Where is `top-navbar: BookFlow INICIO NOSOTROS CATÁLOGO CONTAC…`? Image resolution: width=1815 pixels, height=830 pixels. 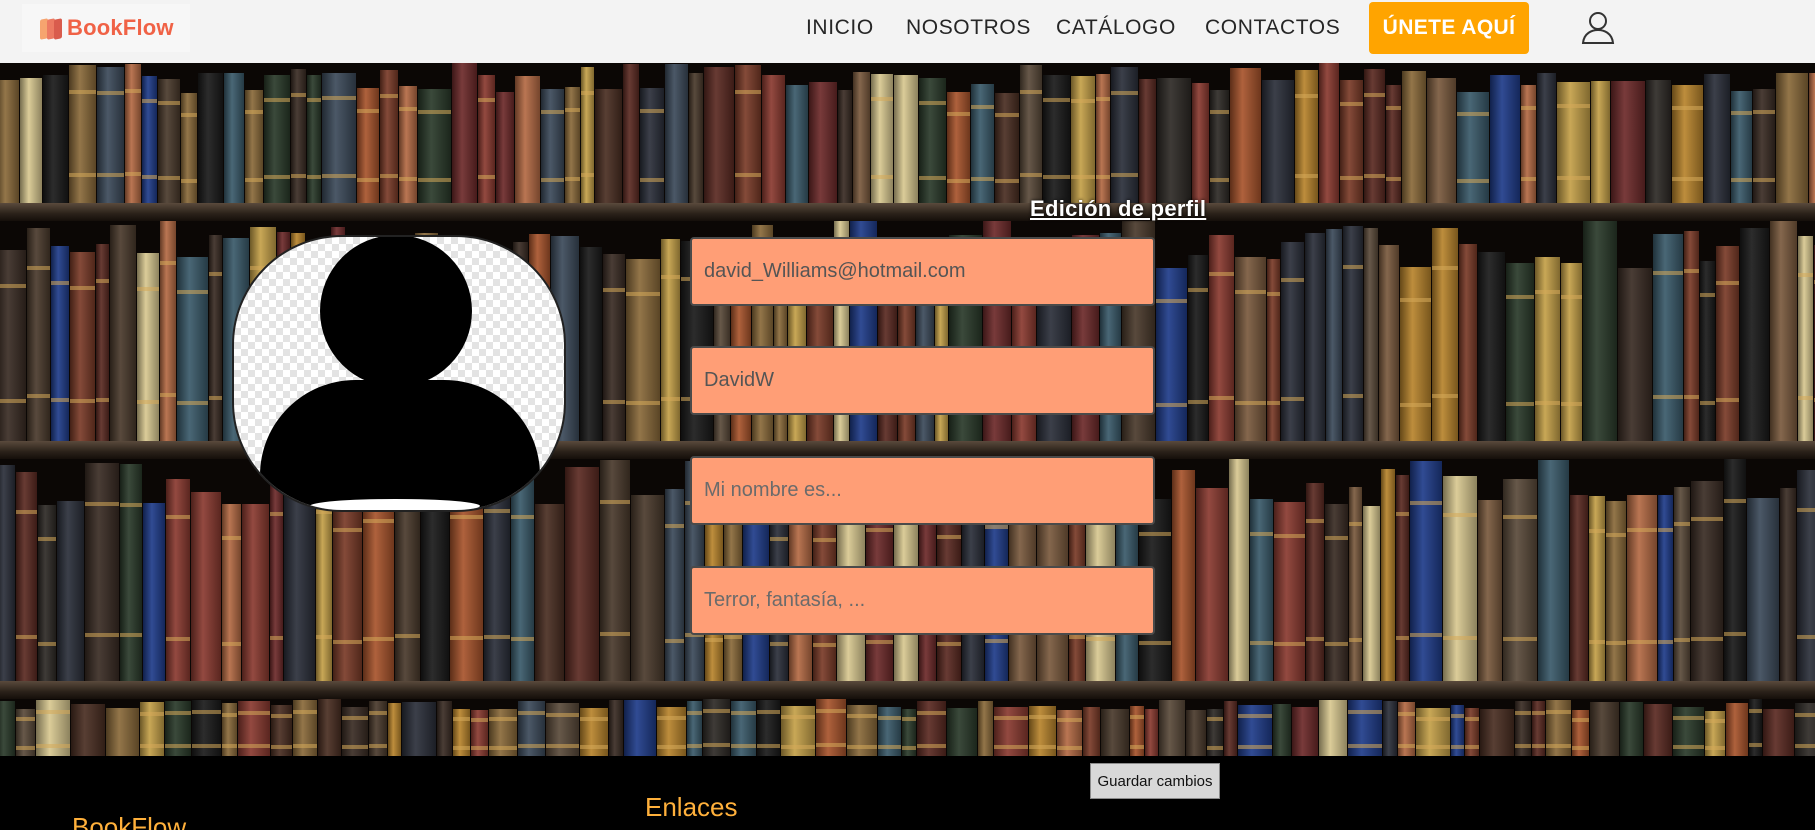
top-navbar: BookFlow INICIO NOSOTROS CATÁLOGO CONTAC… is located at coordinates (907, 31).